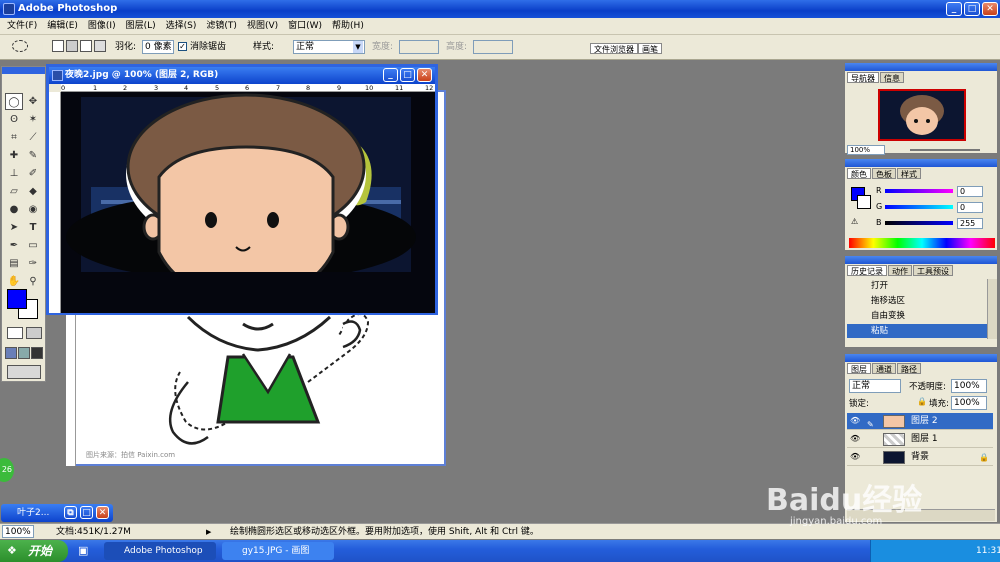 Image resolution: width=1000 pixels, height=562 pixels. What do you see at coordinates (917, 301) in the screenshot?
I see `history-item: 拖移选区` at bounding box center [917, 301].